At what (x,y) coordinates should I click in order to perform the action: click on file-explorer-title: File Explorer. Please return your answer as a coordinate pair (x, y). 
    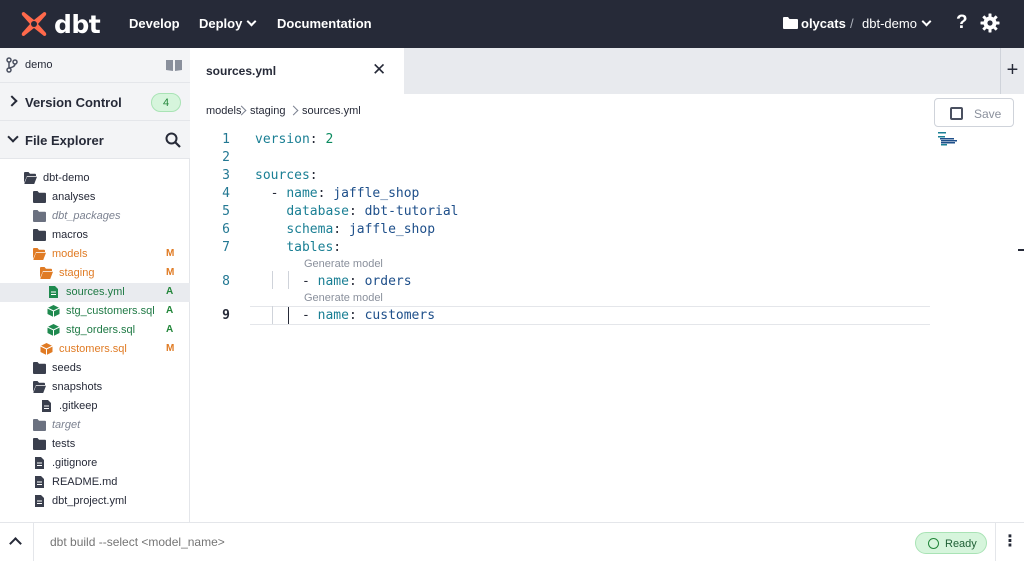
    Looking at the image, I should click on (64, 140).